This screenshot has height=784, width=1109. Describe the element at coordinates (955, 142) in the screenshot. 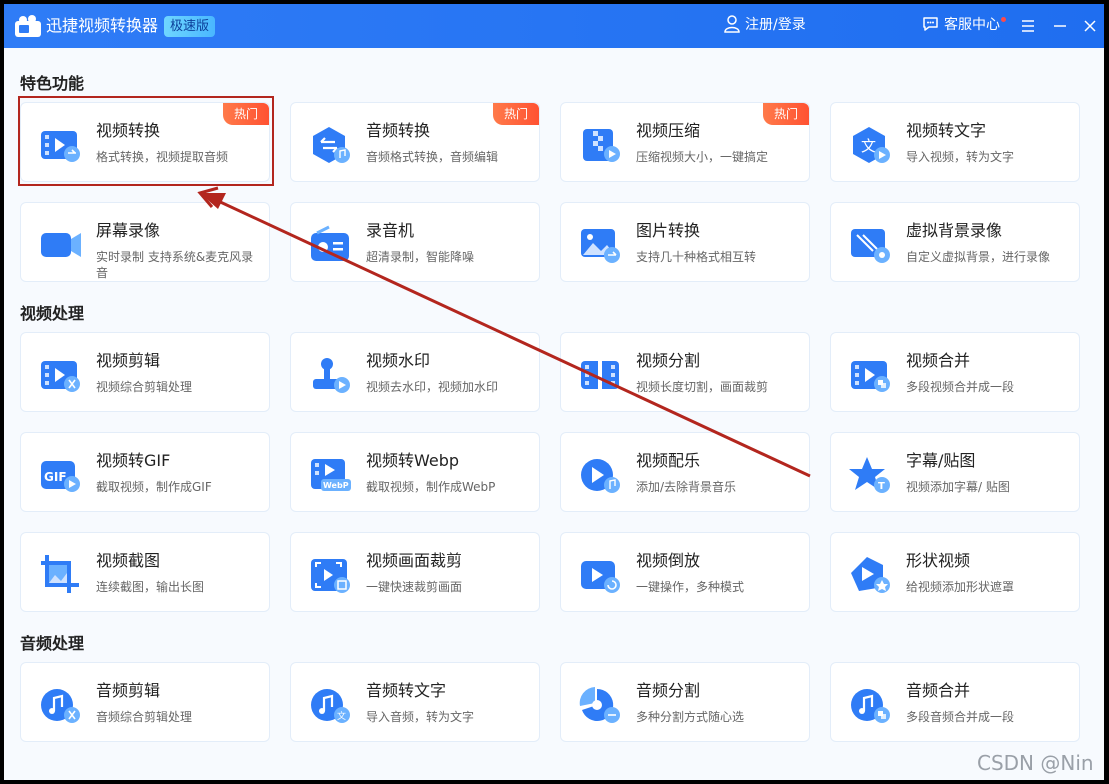

I see `card-video-to-text: 文 视频转文字 导入视频，转为文字` at that location.